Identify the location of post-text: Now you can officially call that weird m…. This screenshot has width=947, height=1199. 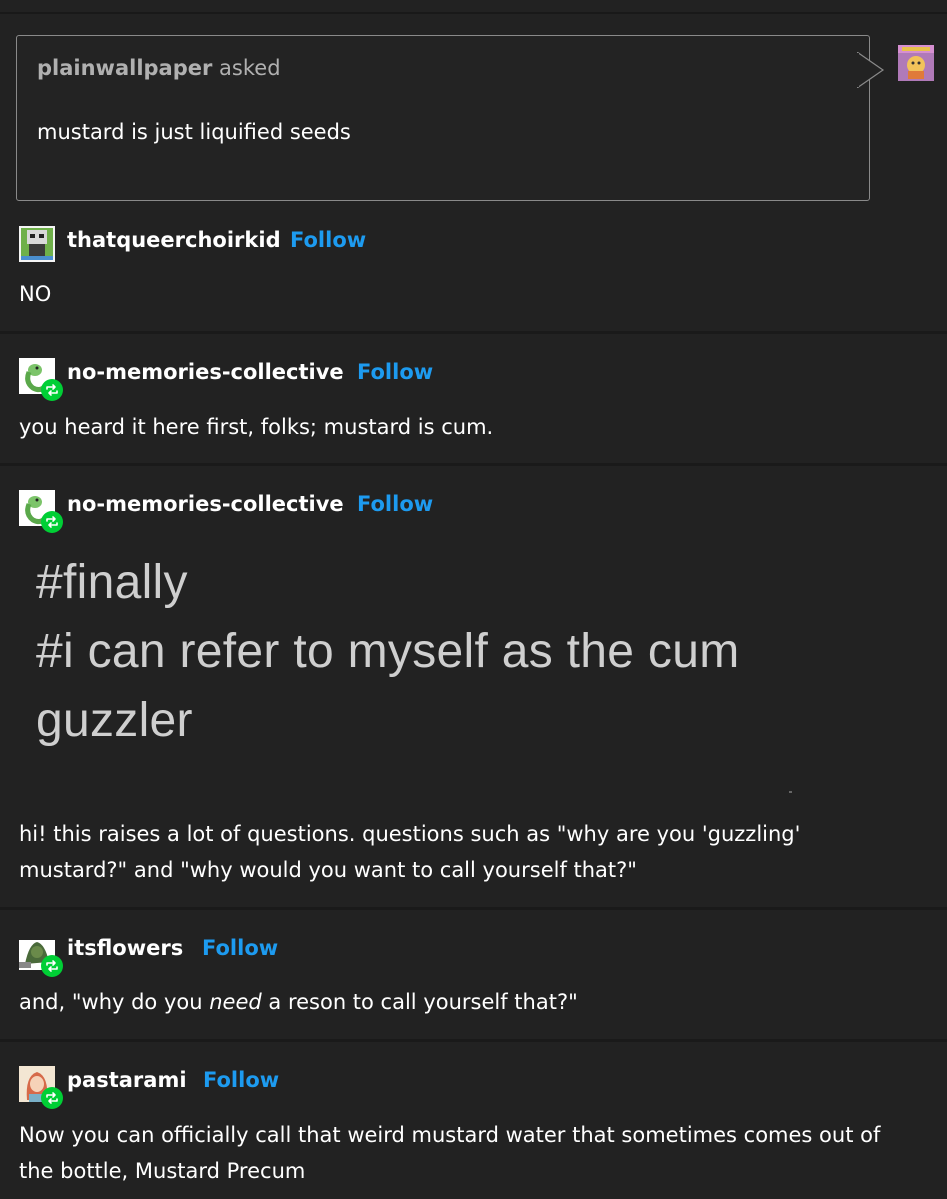
(476, 1153).